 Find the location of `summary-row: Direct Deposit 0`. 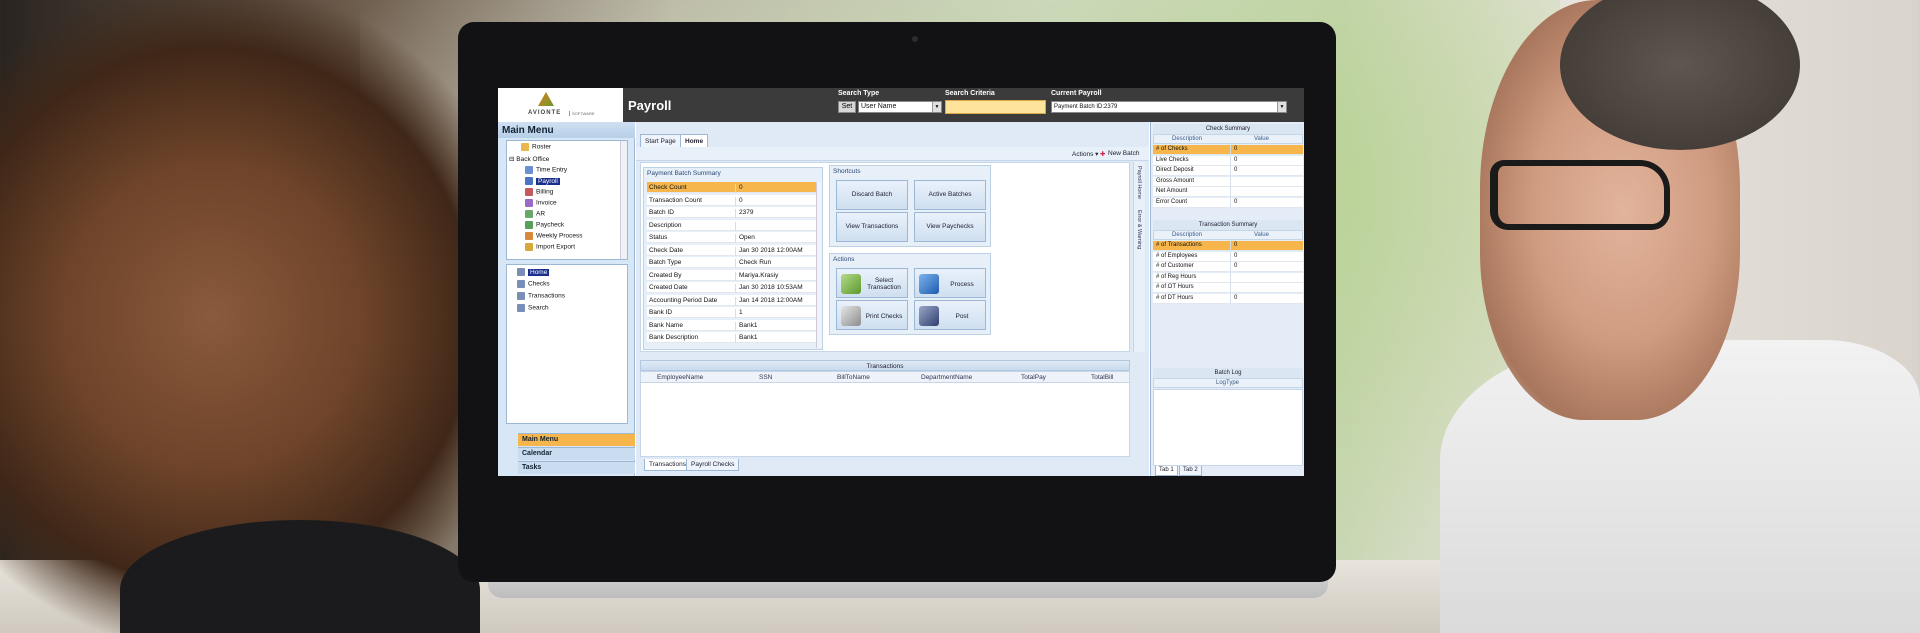

summary-row: Direct Deposit 0 is located at coordinates (1228, 171).